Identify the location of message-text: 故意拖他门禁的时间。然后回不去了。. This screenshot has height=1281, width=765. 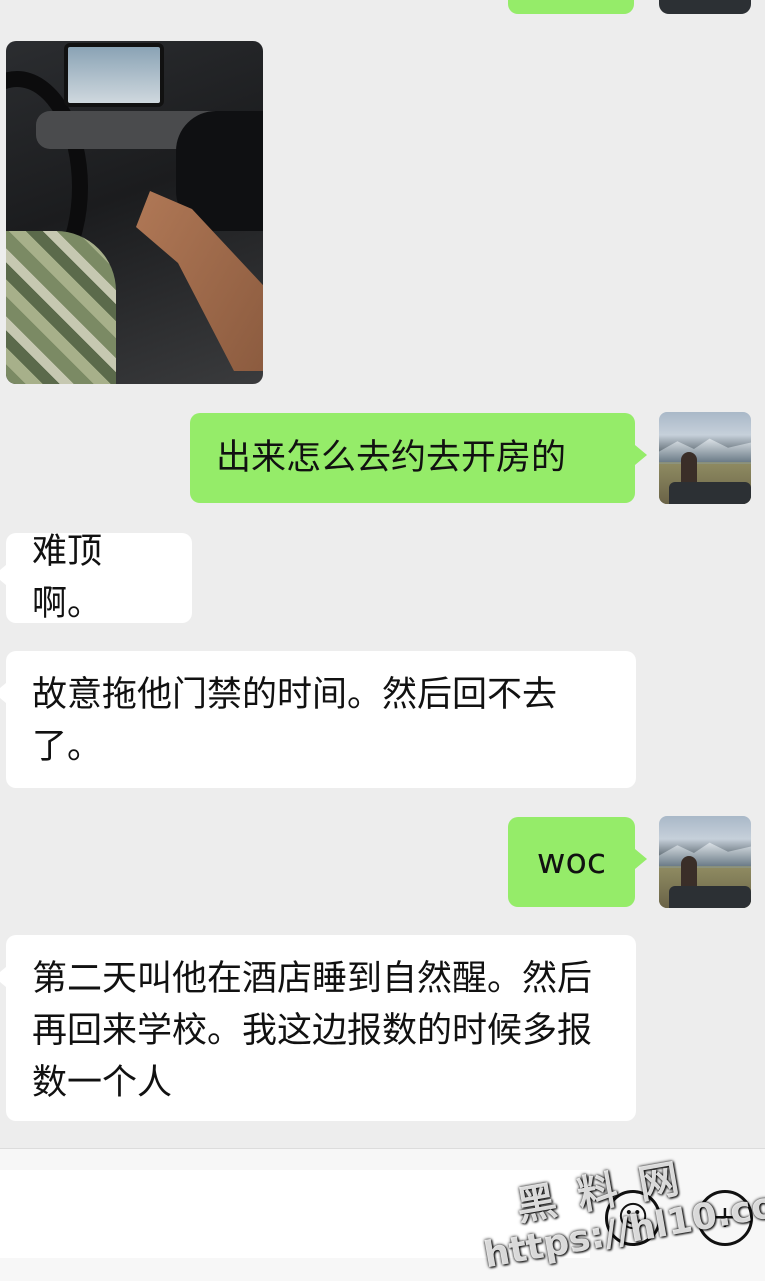
(295, 721).